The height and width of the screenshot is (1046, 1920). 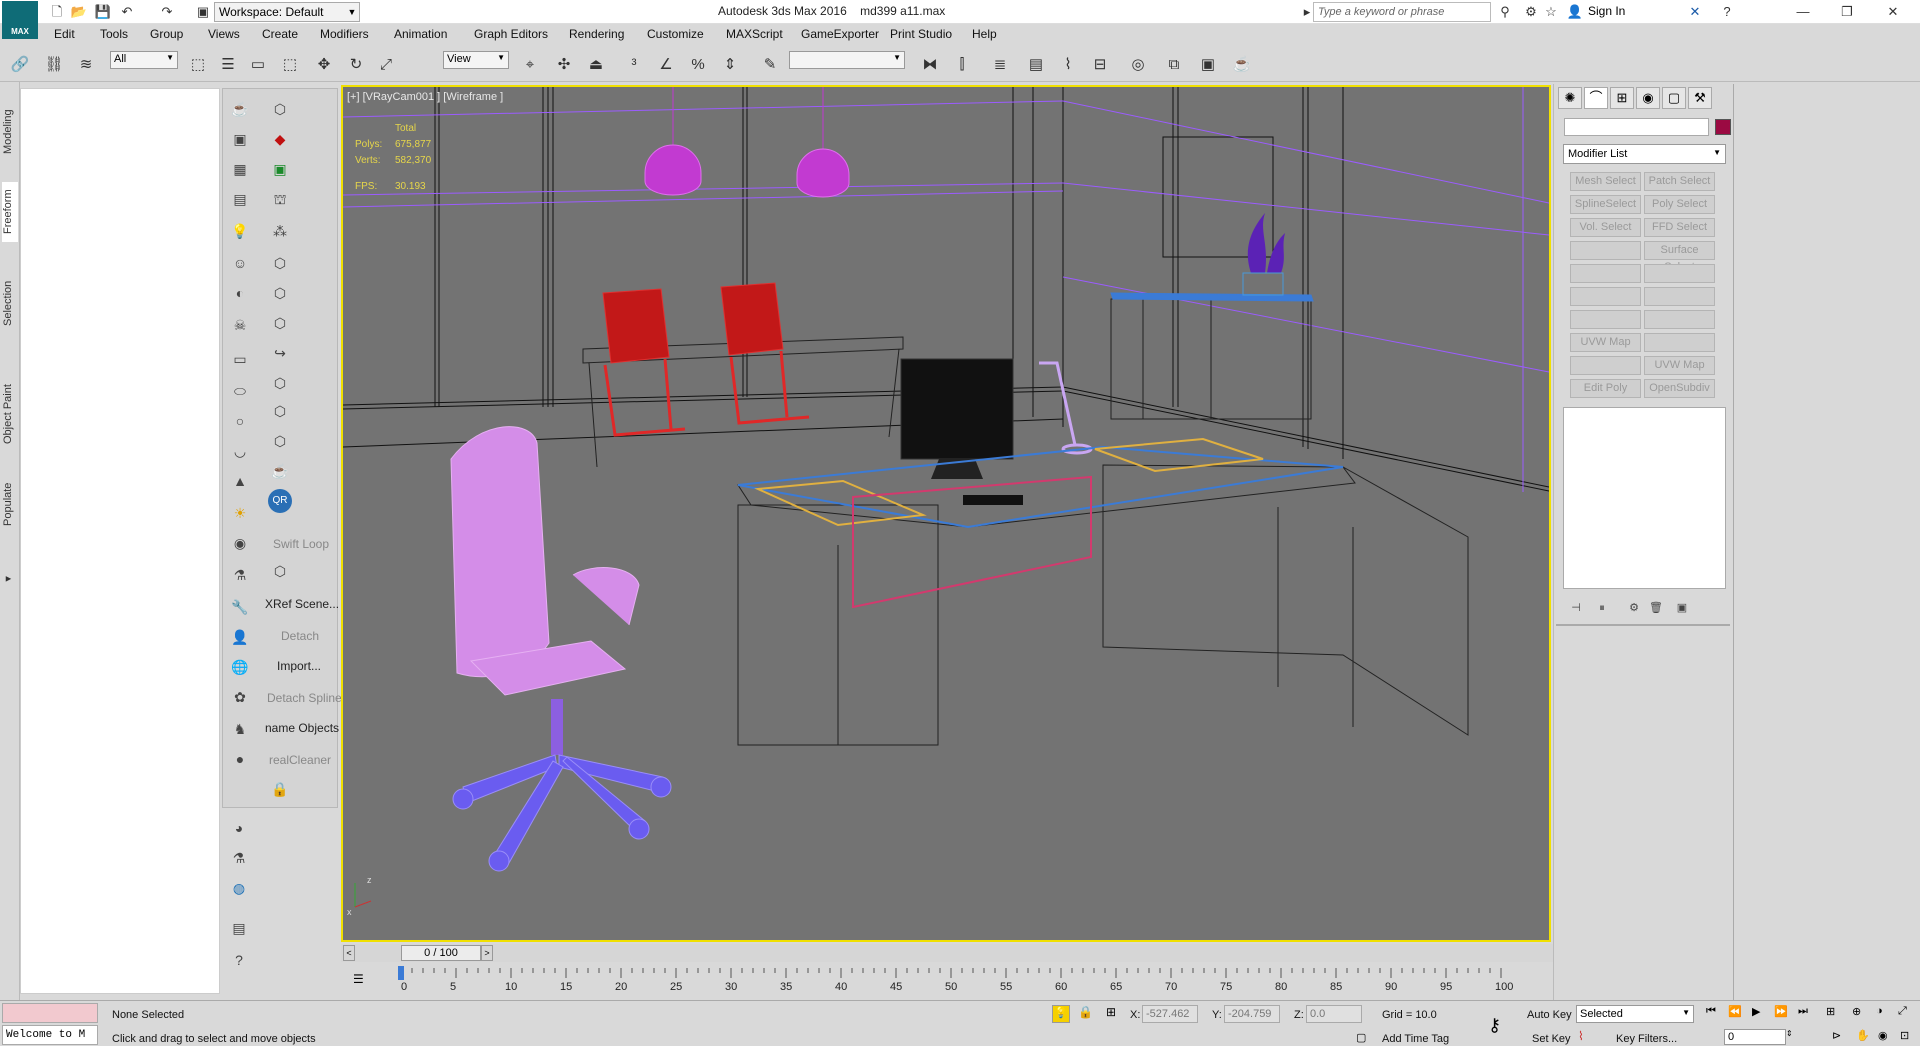 What do you see at coordinates (239, 928) in the screenshot?
I see `script-icon: ▤` at bounding box center [239, 928].